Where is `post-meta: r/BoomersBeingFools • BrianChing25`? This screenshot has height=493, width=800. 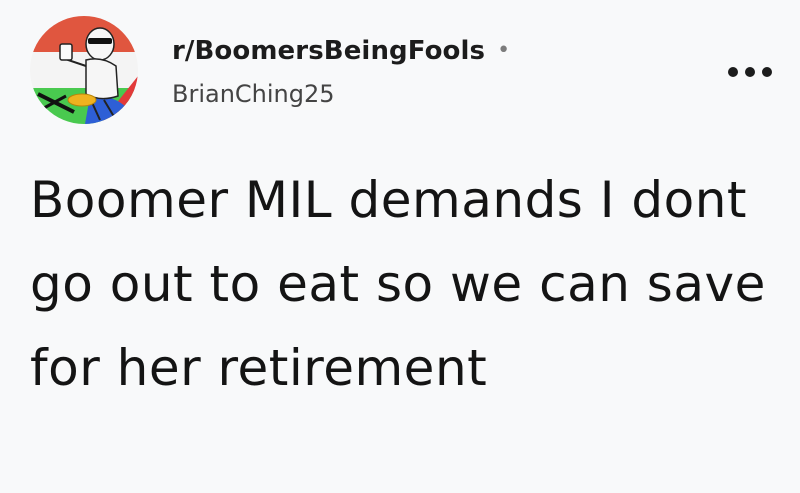
post-meta: r/BoomersBeingFools • BrianChing25 is located at coordinates (341, 71).